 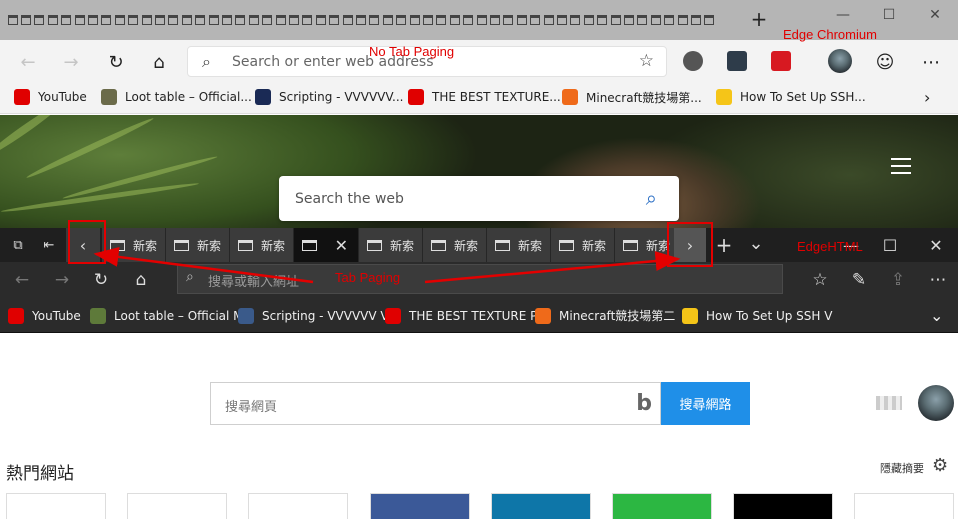 What do you see at coordinates (840, 61) in the screenshot?
I see `chromium-profile-avatar` at bounding box center [840, 61].